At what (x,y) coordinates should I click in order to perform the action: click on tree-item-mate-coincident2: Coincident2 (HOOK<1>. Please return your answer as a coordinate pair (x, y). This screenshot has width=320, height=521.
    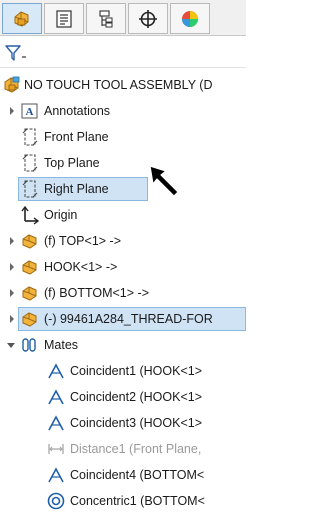
    Looking at the image, I should click on (123, 397).